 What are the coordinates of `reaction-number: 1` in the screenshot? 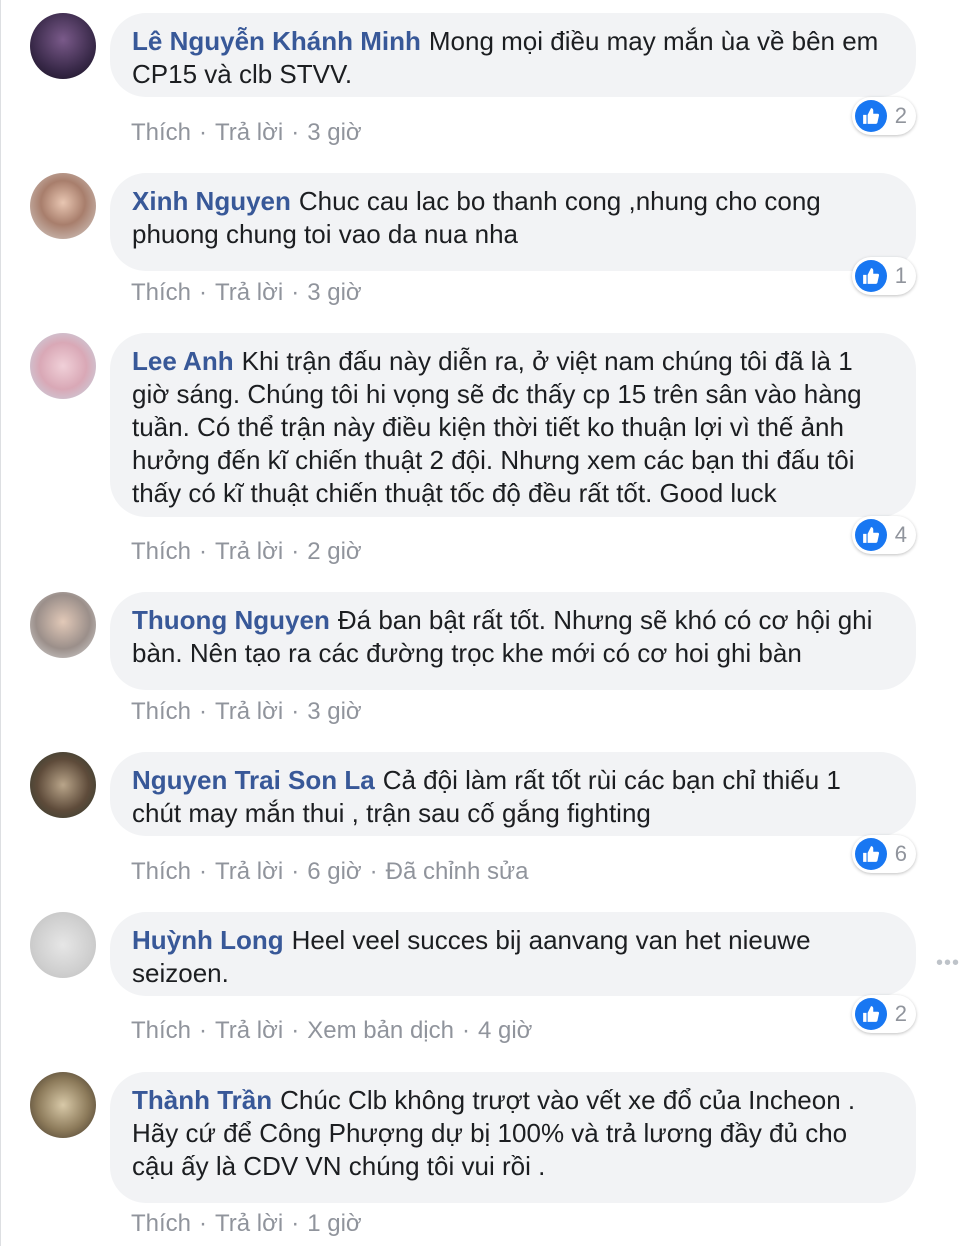 It's located at (900, 275).